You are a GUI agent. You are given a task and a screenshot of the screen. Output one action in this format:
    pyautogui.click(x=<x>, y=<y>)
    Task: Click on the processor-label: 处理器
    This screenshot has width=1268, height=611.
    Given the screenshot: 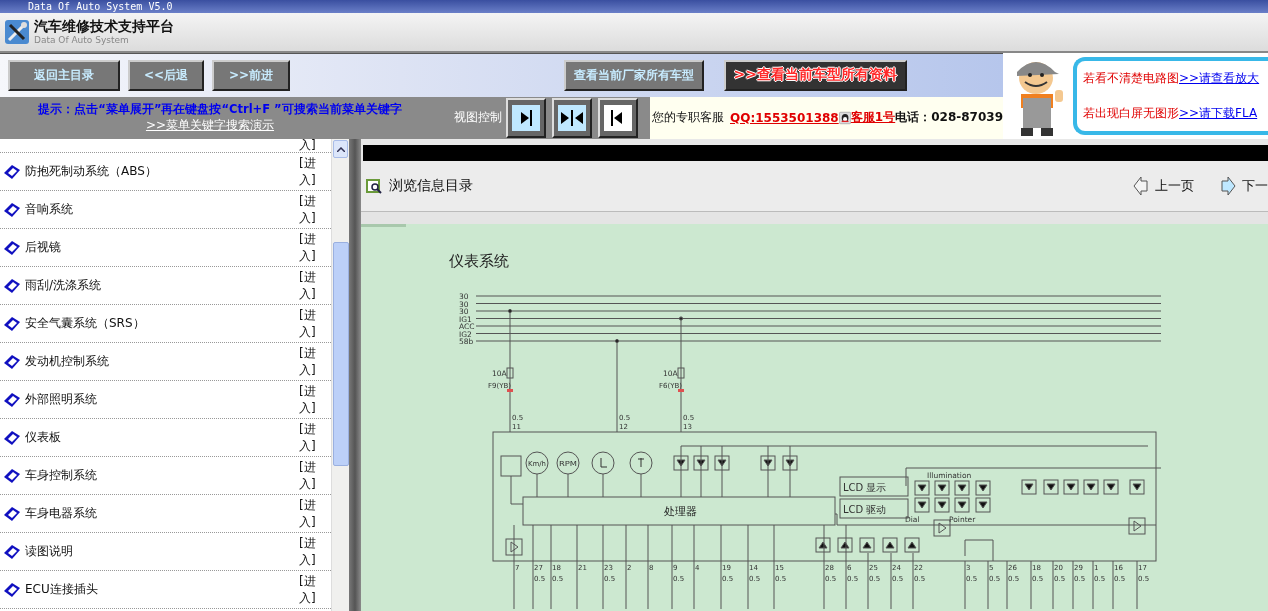 What is the action you would take?
    pyautogui.click(x=680, y=511)
    